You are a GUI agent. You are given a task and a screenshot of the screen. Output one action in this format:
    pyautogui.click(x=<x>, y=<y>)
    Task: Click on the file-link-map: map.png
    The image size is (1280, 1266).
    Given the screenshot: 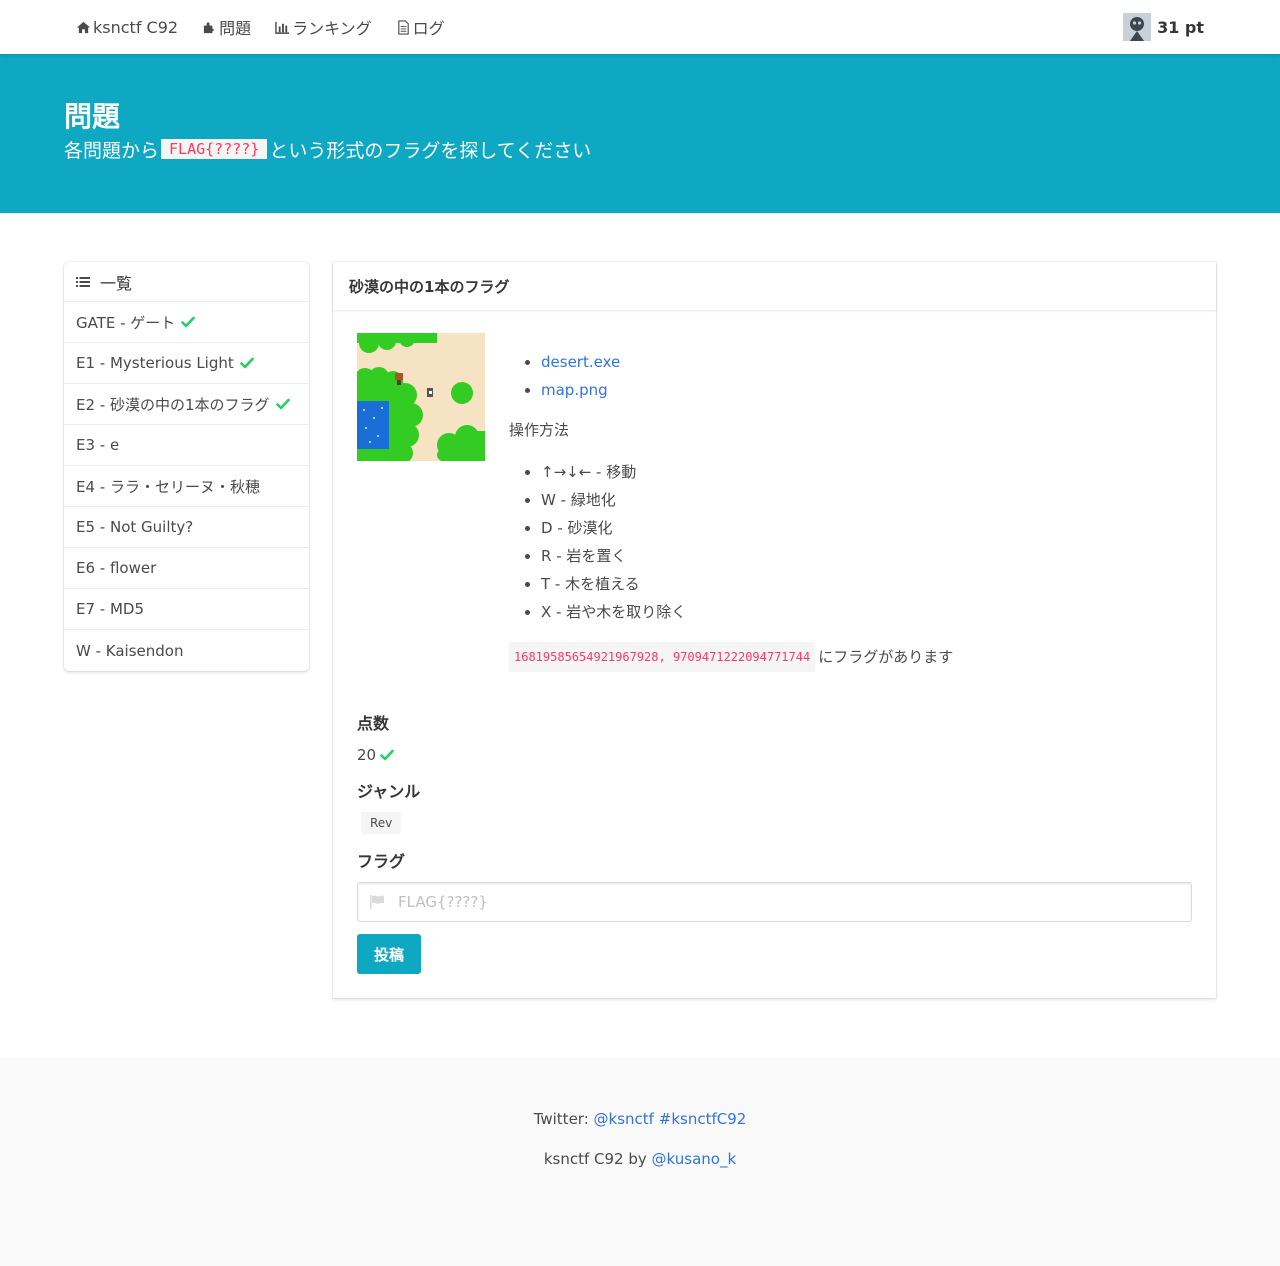 What is the action you would take?
    pyautogui.click(x=574, y=390)
    